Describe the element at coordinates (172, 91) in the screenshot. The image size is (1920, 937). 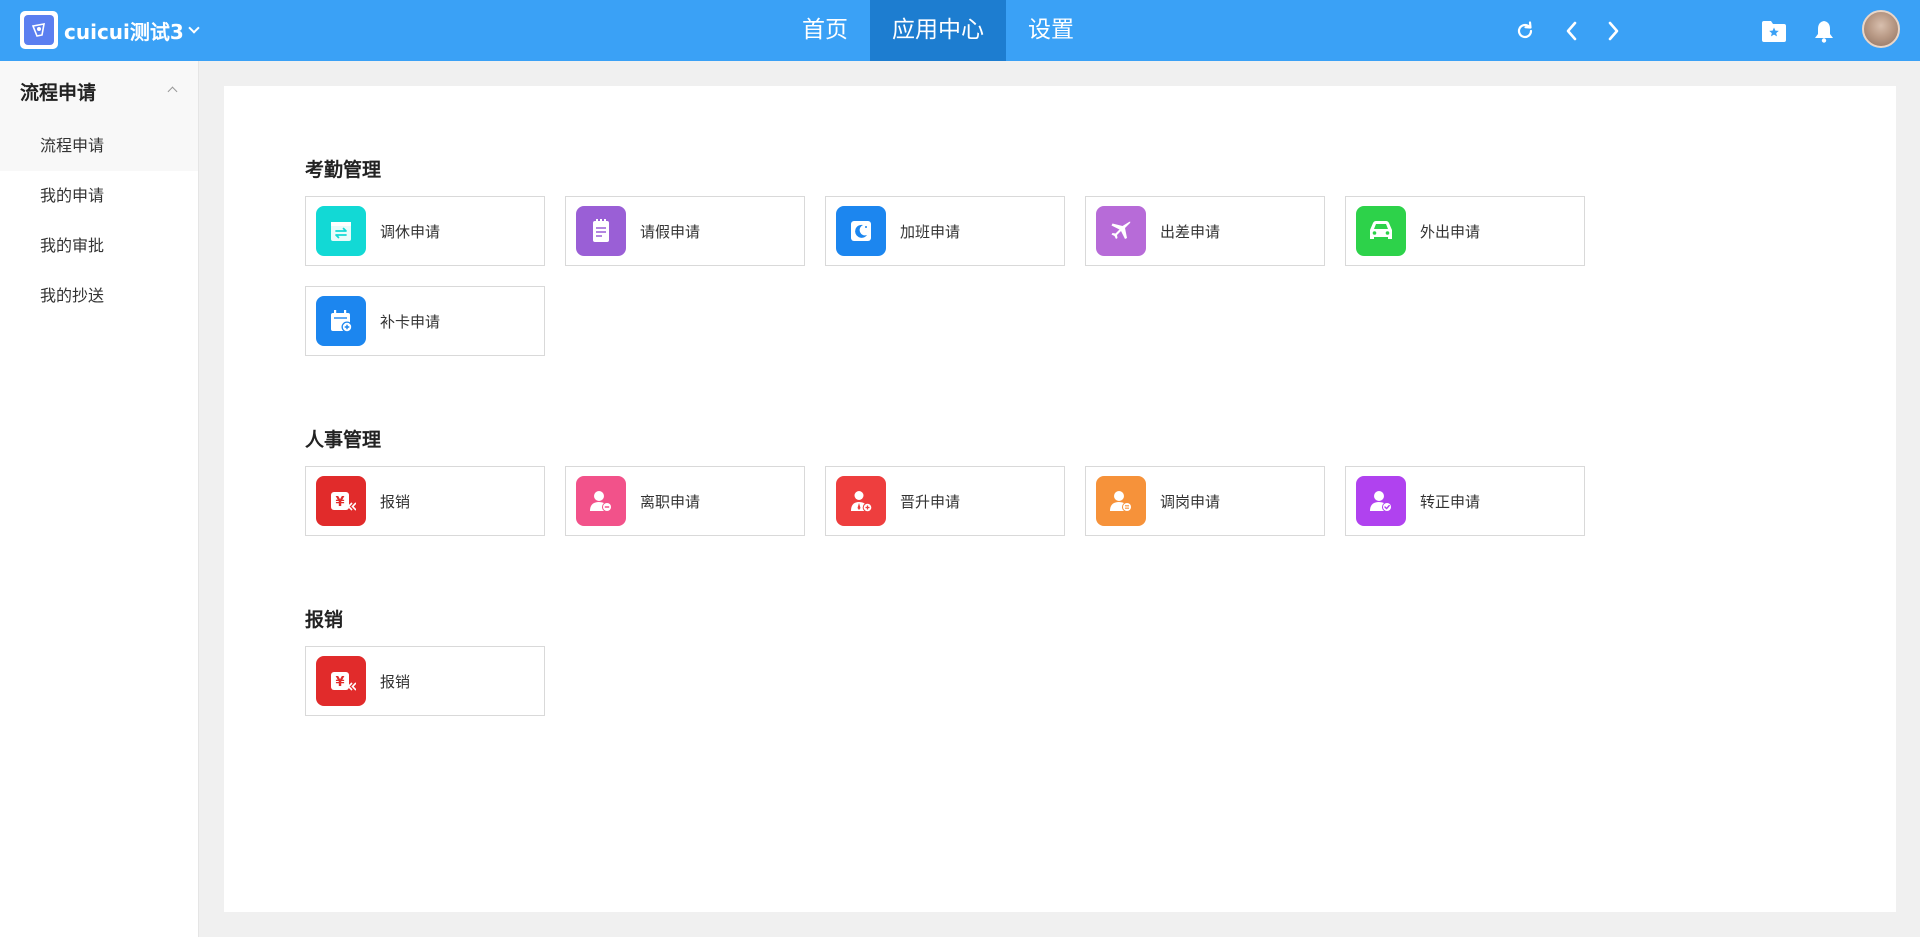
I see `chevron-up-icon` at that location.